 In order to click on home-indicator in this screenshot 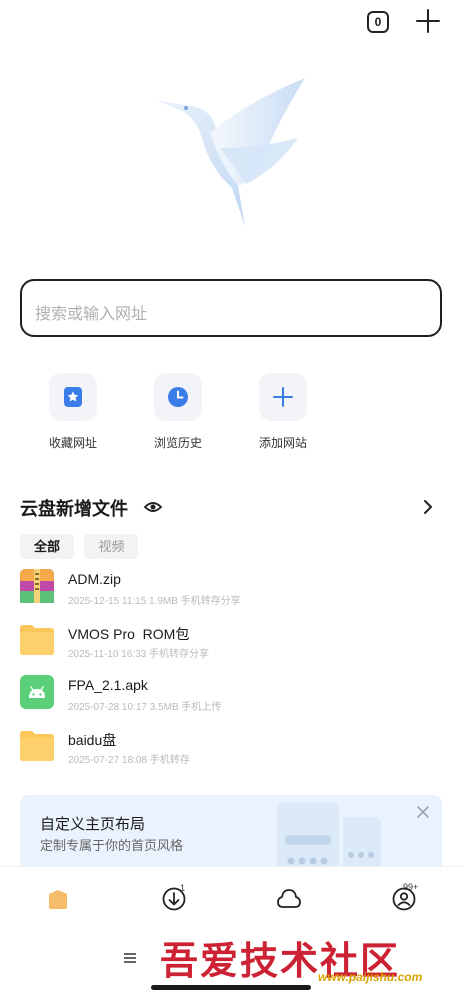, I will do `click(231, 987)`.